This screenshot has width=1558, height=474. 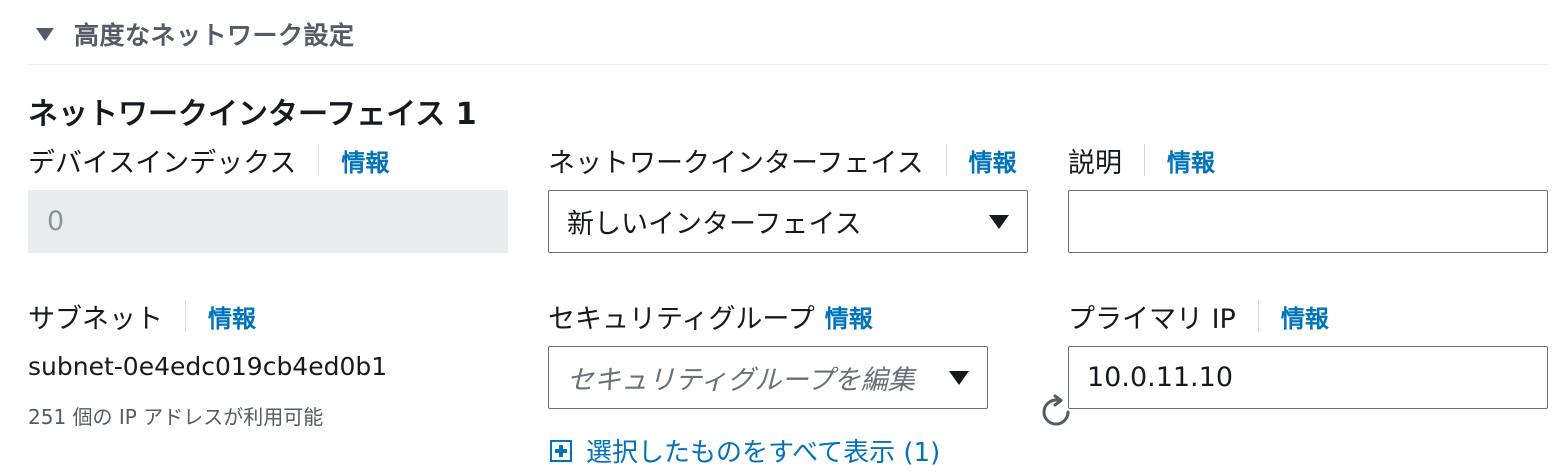 I want to click on security-group-placeholder: セキュリティグループを編集, so click(x=741, y=380).